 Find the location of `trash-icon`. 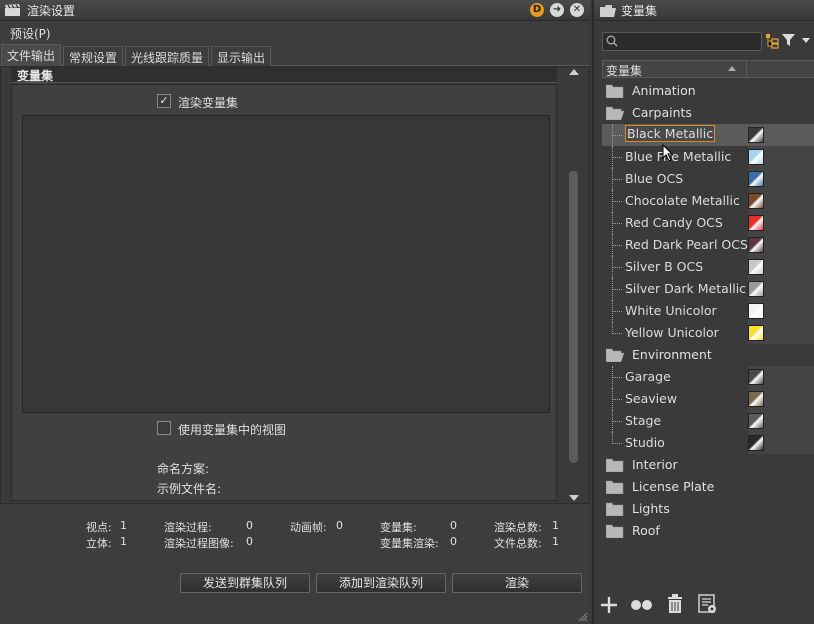

trash-icon is located at coordinates (675, 604).